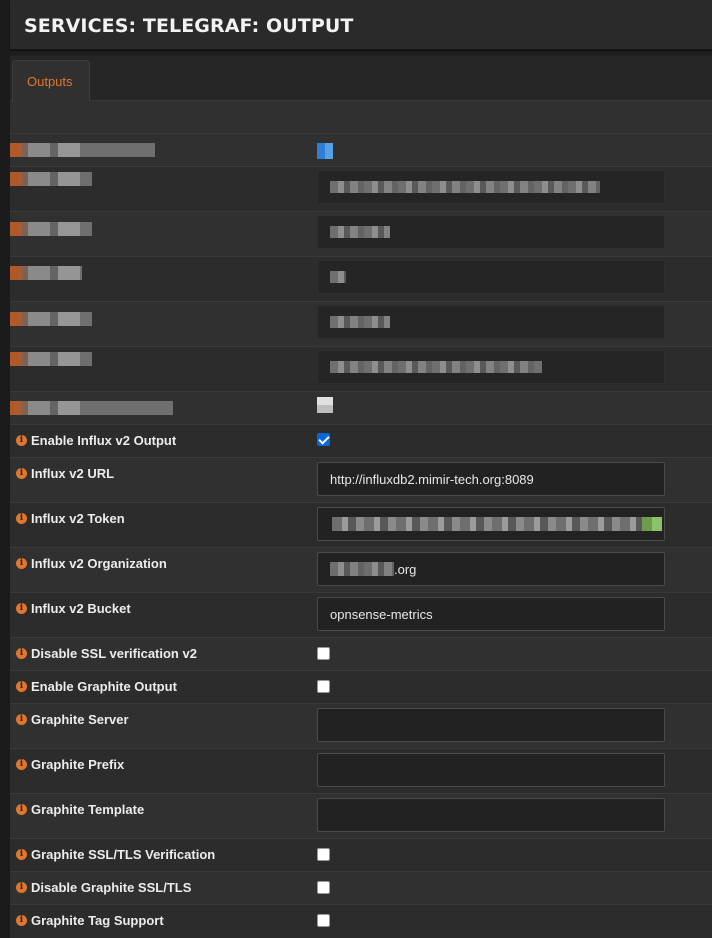  I want to click on form-row-enable-graphite: i Enable Graphite Output, so click(361, 687).